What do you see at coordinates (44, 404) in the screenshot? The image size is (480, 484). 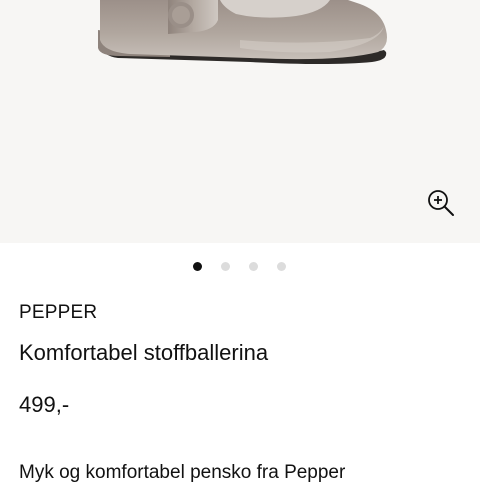 I see `product-price: 499,-` at bounding box center [44, 404].